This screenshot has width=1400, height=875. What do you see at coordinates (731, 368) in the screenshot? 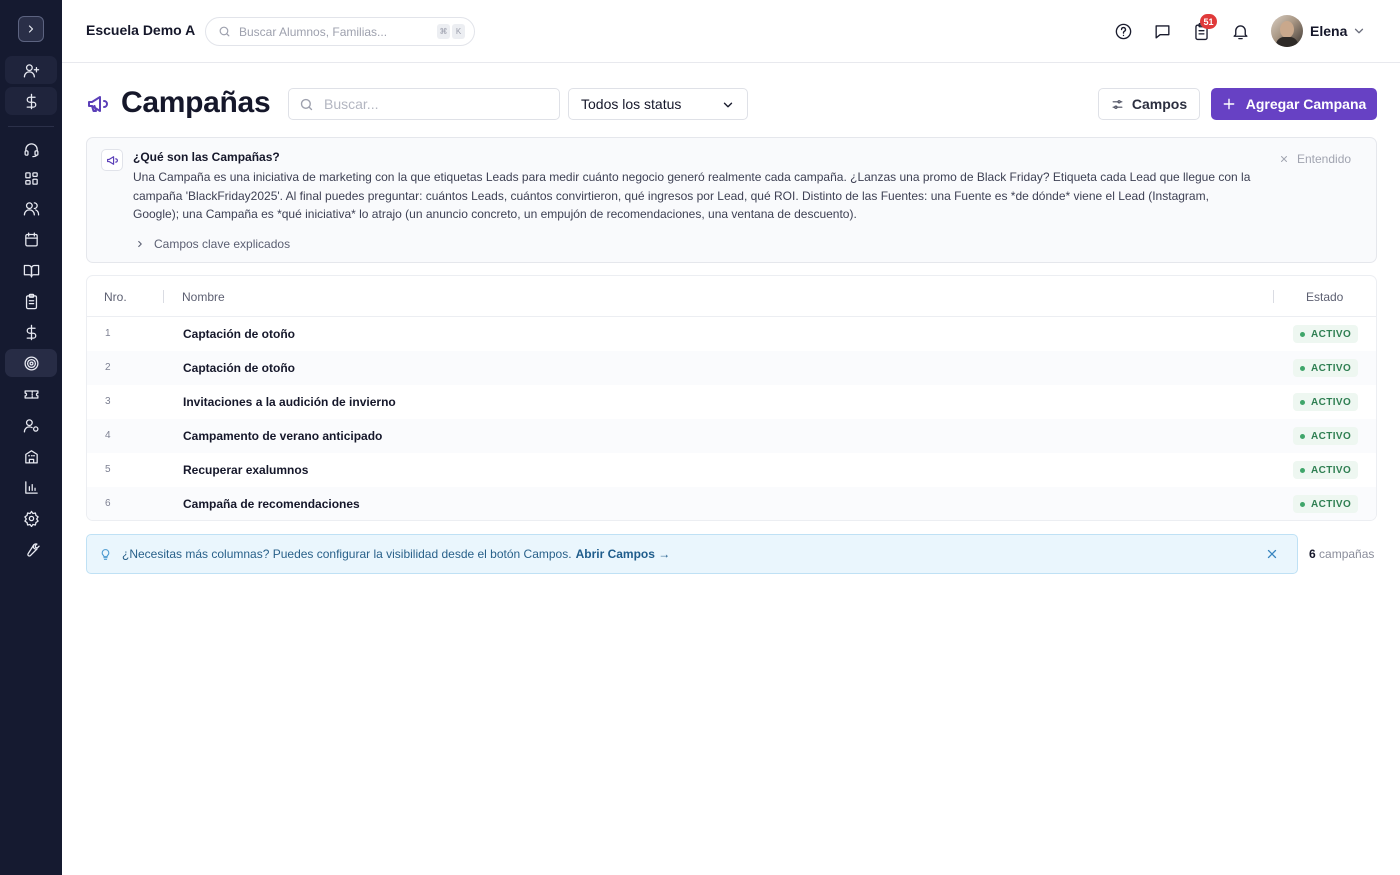
I see `table-row: 2 Captación de otoño ACTIVO` at bounding box center [731, 368].